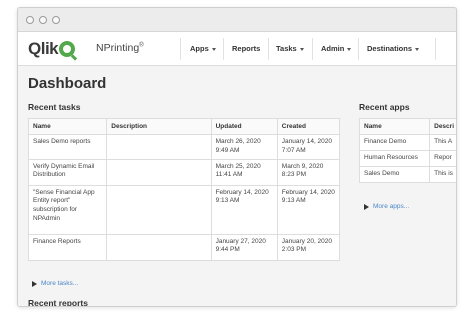 The height and width of the screenshot is (318, 474). Describe the element at coordinates (384, 107) in the screenshot. I see `recent-apps-title: Recent apps` at that location.